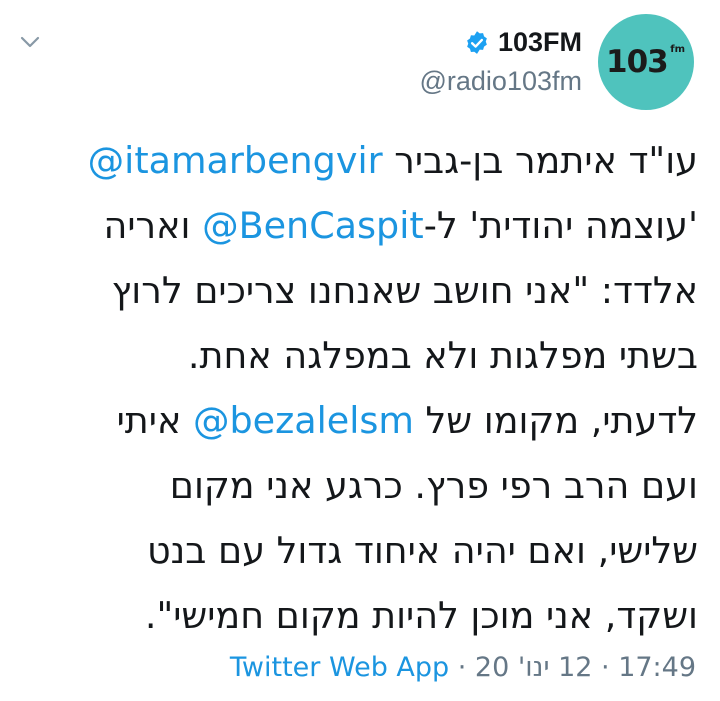 The width and height of the screenshot is (720, 701). I want to click on author-names: 103FM @radio103fm, so click(501, 62).